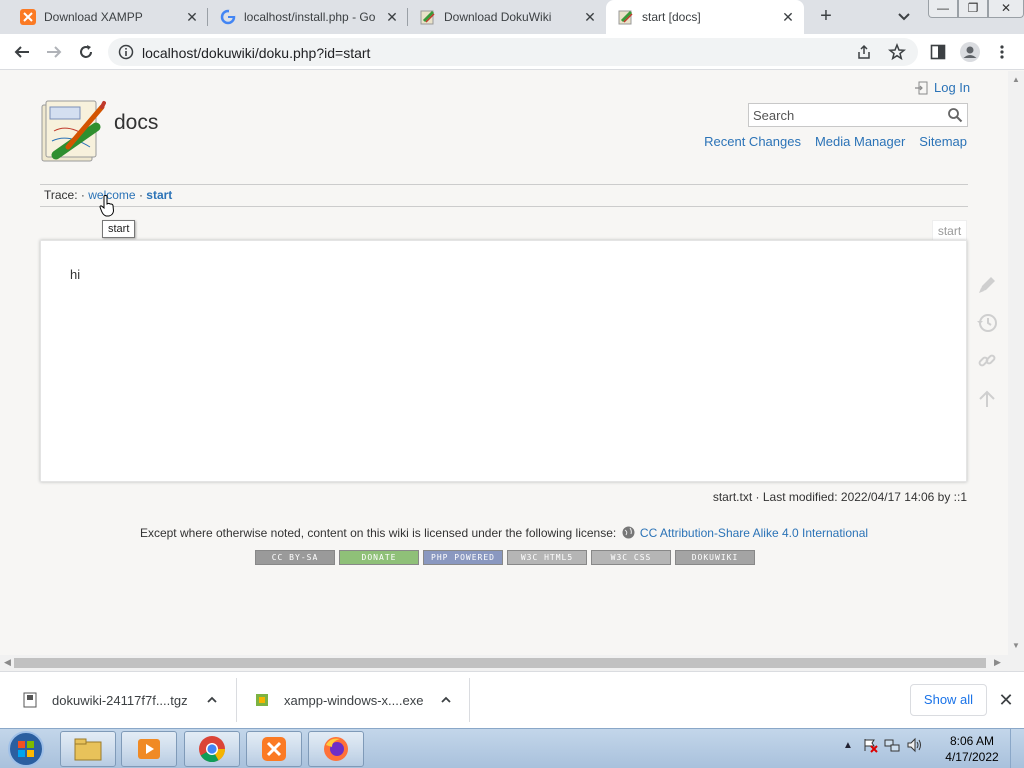 This screenshot has height=768, width=1024. What do you see at coordinates (136, 123) in the screenshot?
I see `site-title: docs` at bounding box center [136, 123].